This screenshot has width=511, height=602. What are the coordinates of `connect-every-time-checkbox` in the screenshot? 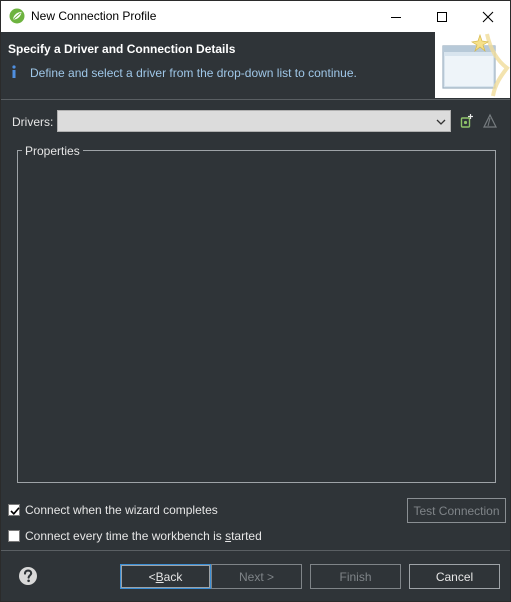 It's located at (14, 536).